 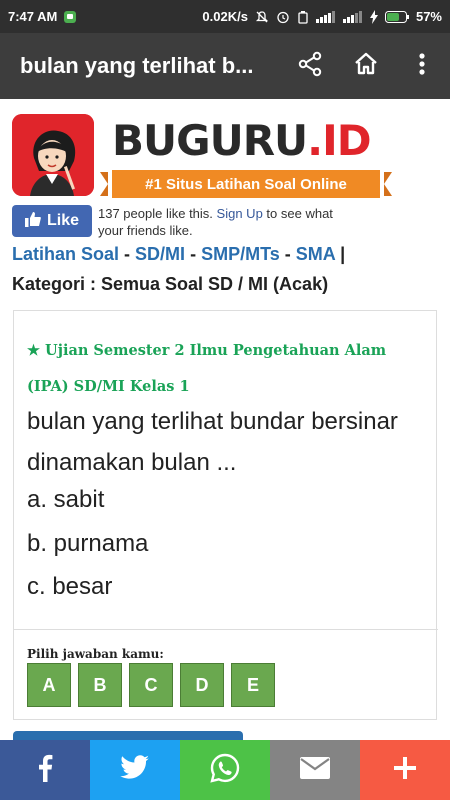 I want to click on more-options-button, so click(x=422, y=66).